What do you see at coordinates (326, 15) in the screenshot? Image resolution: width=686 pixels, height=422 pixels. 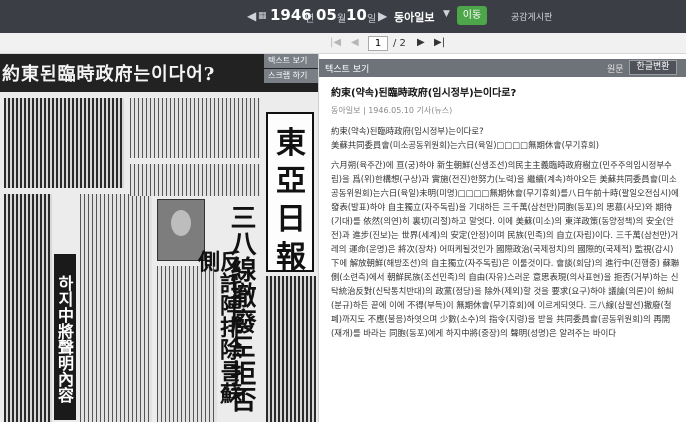 I see `month-select: 05` at bounding box center [326, 15].